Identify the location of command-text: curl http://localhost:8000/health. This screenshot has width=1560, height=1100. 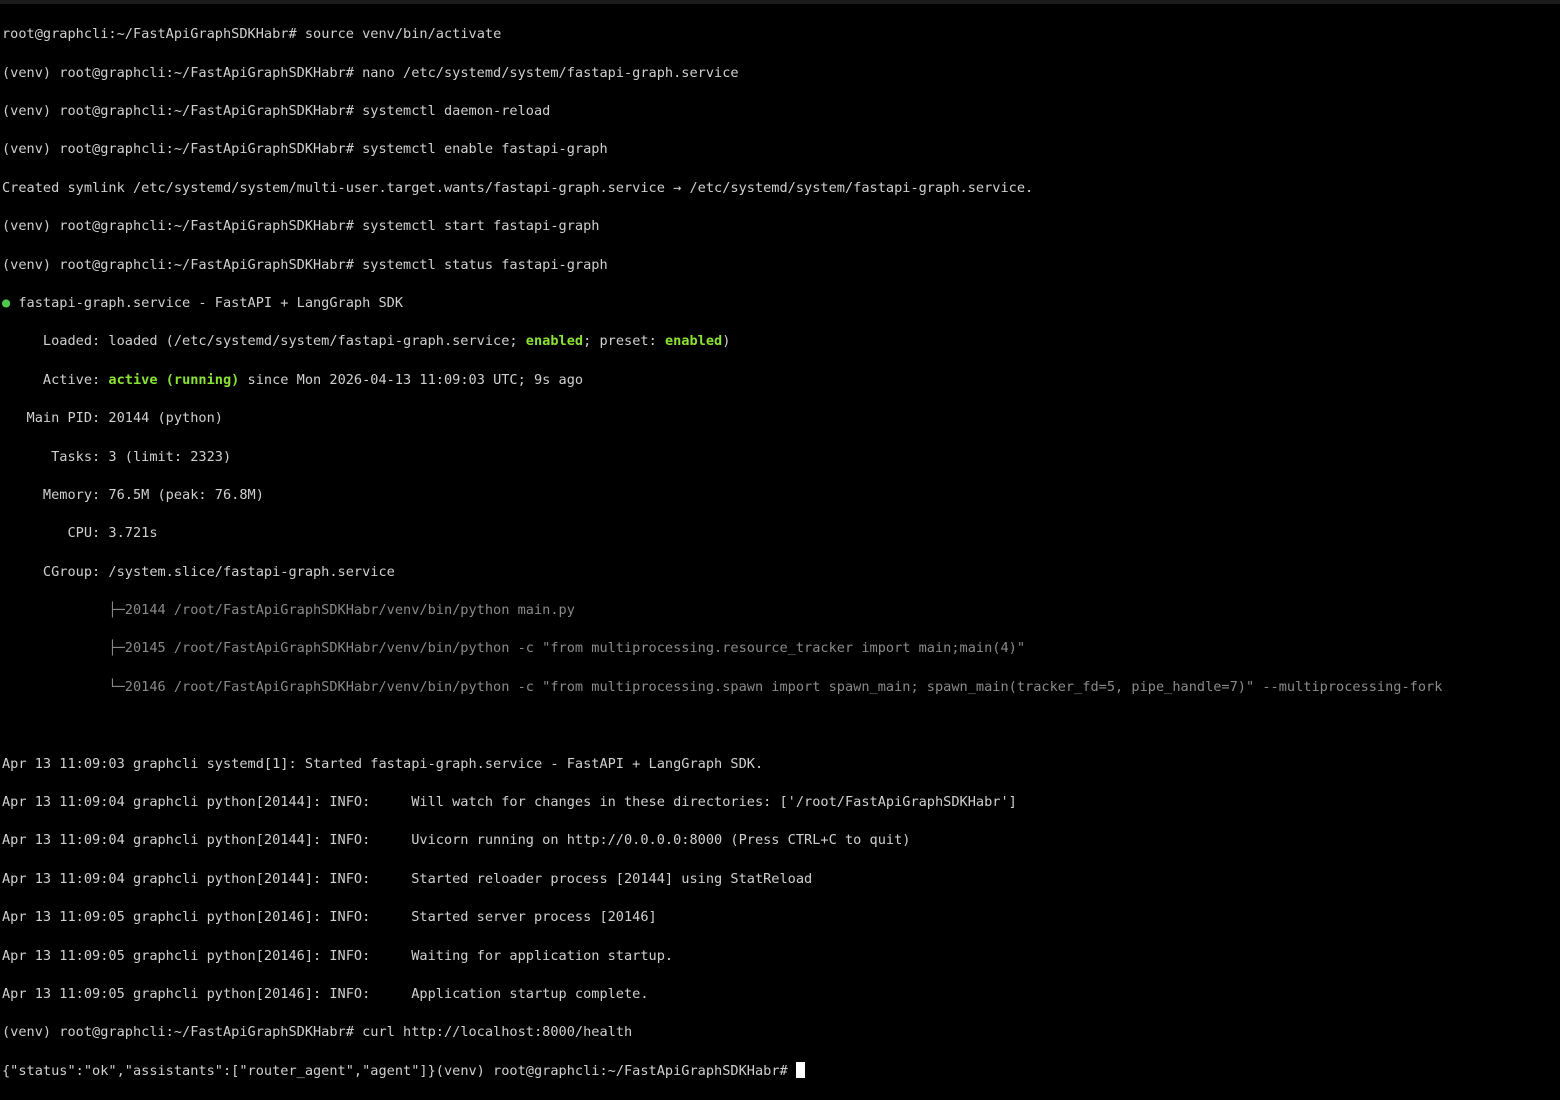
(497, 1032).